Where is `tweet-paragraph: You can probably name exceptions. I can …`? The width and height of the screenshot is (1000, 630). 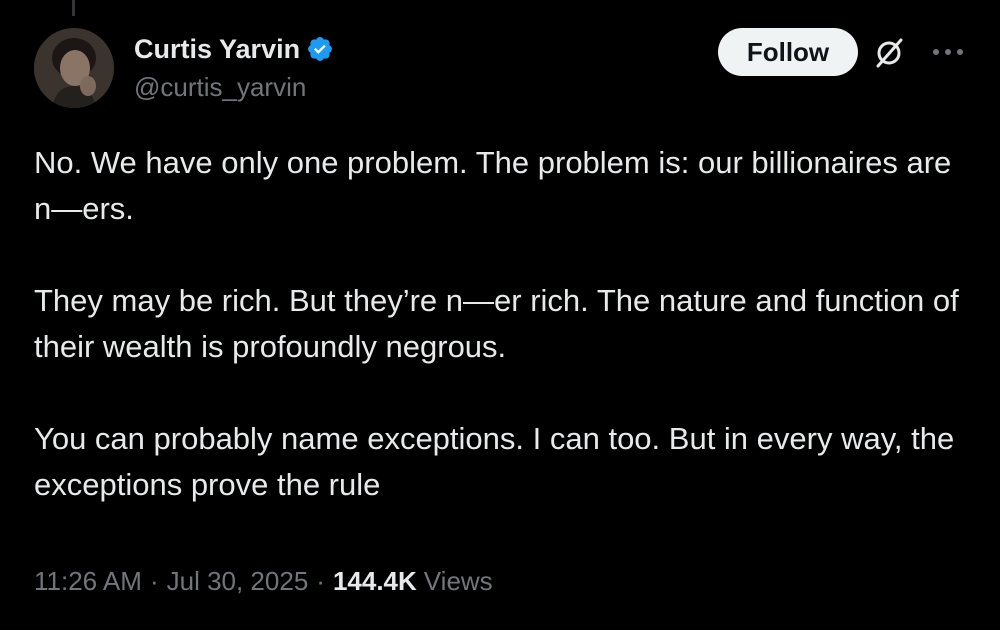 tweet-paragraph: You can probably name exceptions. I can … is located at coordinates (494, 461).